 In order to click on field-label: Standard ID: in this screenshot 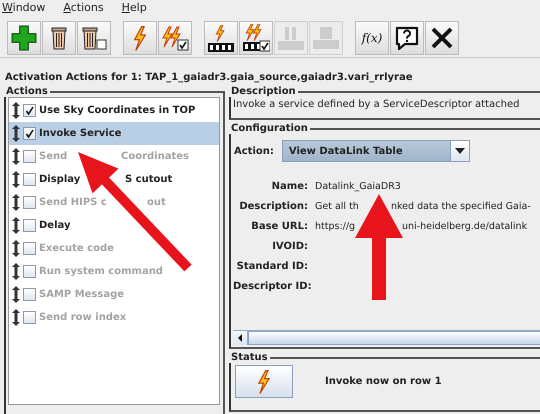, I will do `click(272, 266)`.